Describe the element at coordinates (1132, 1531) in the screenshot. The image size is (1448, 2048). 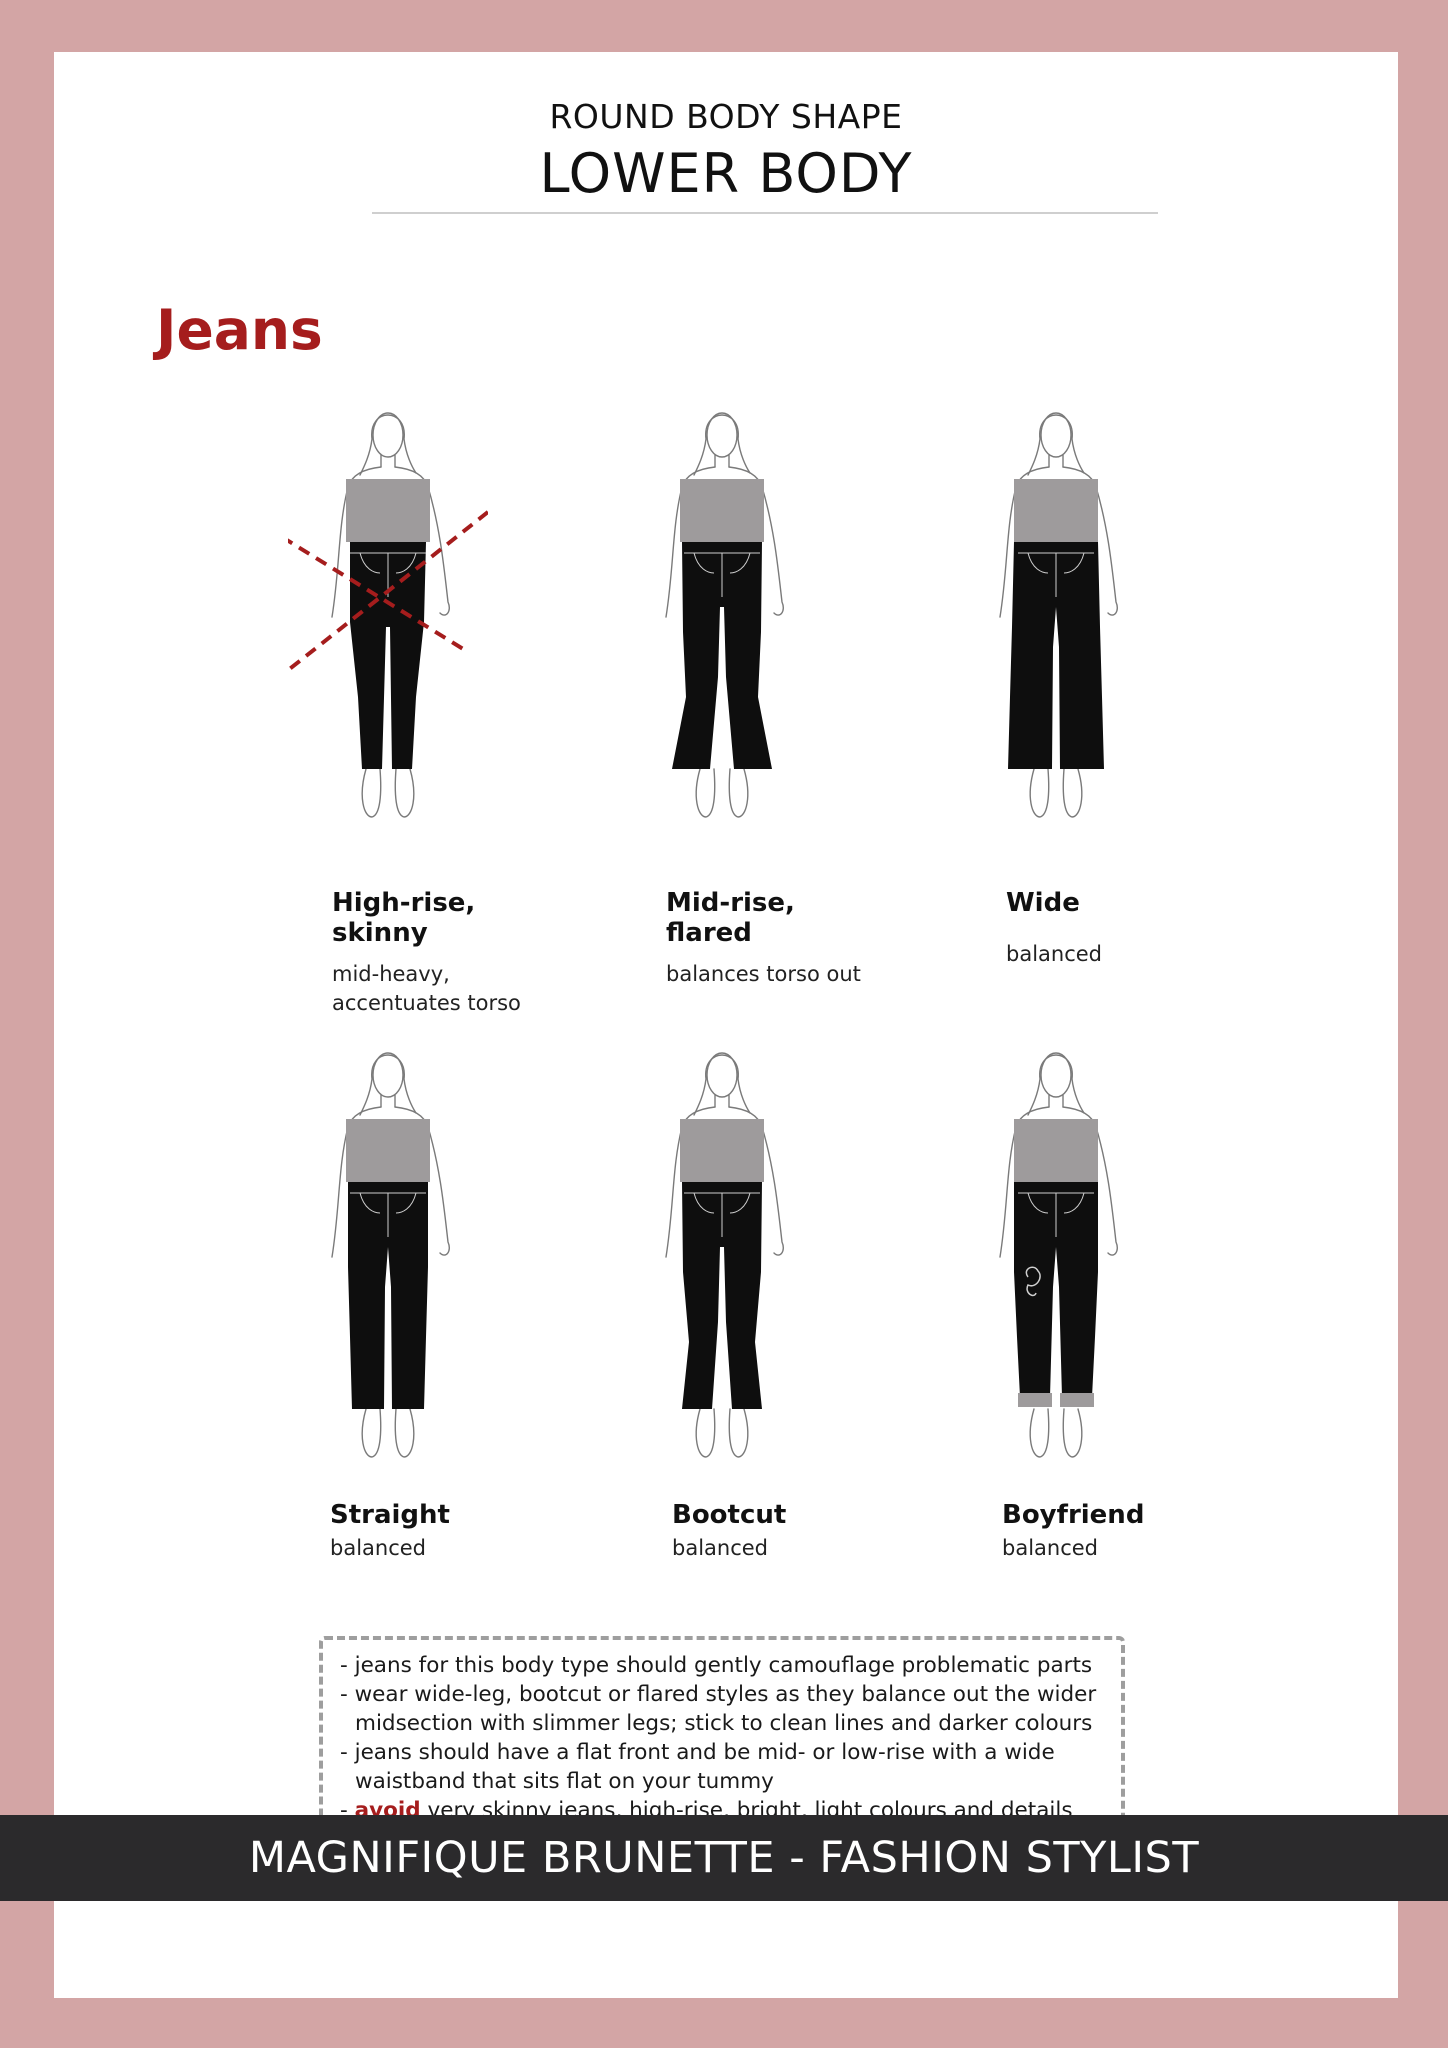
I see `caption-boyfriend: Boyfriend balanced` at that location.